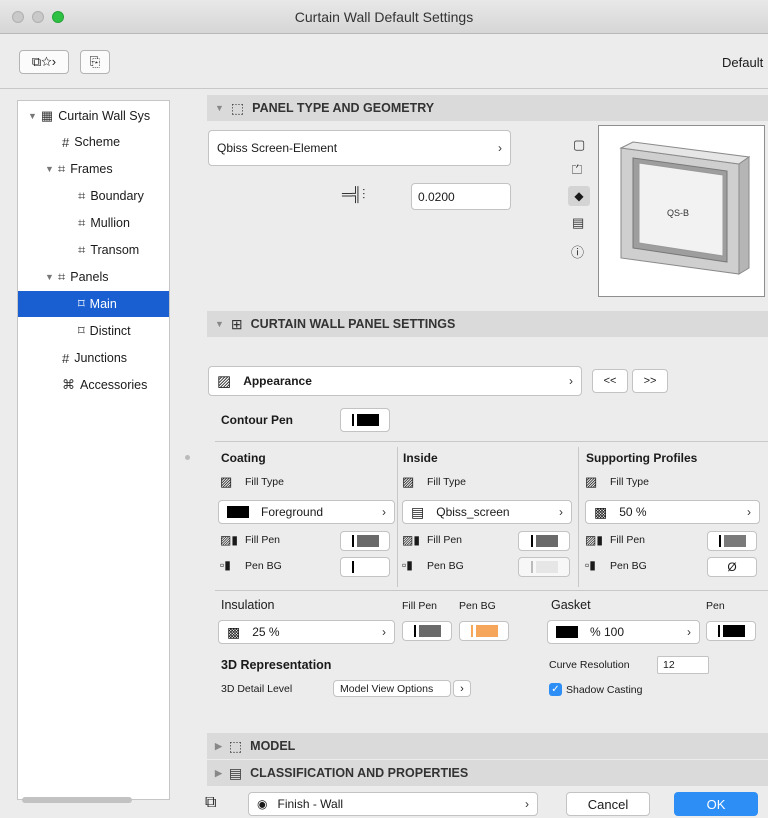  What do you see at coordinates (263, 566) in the screenshot?
I see `coating-pen-bg-label: Pen BG` at bounding box center [263, 566].